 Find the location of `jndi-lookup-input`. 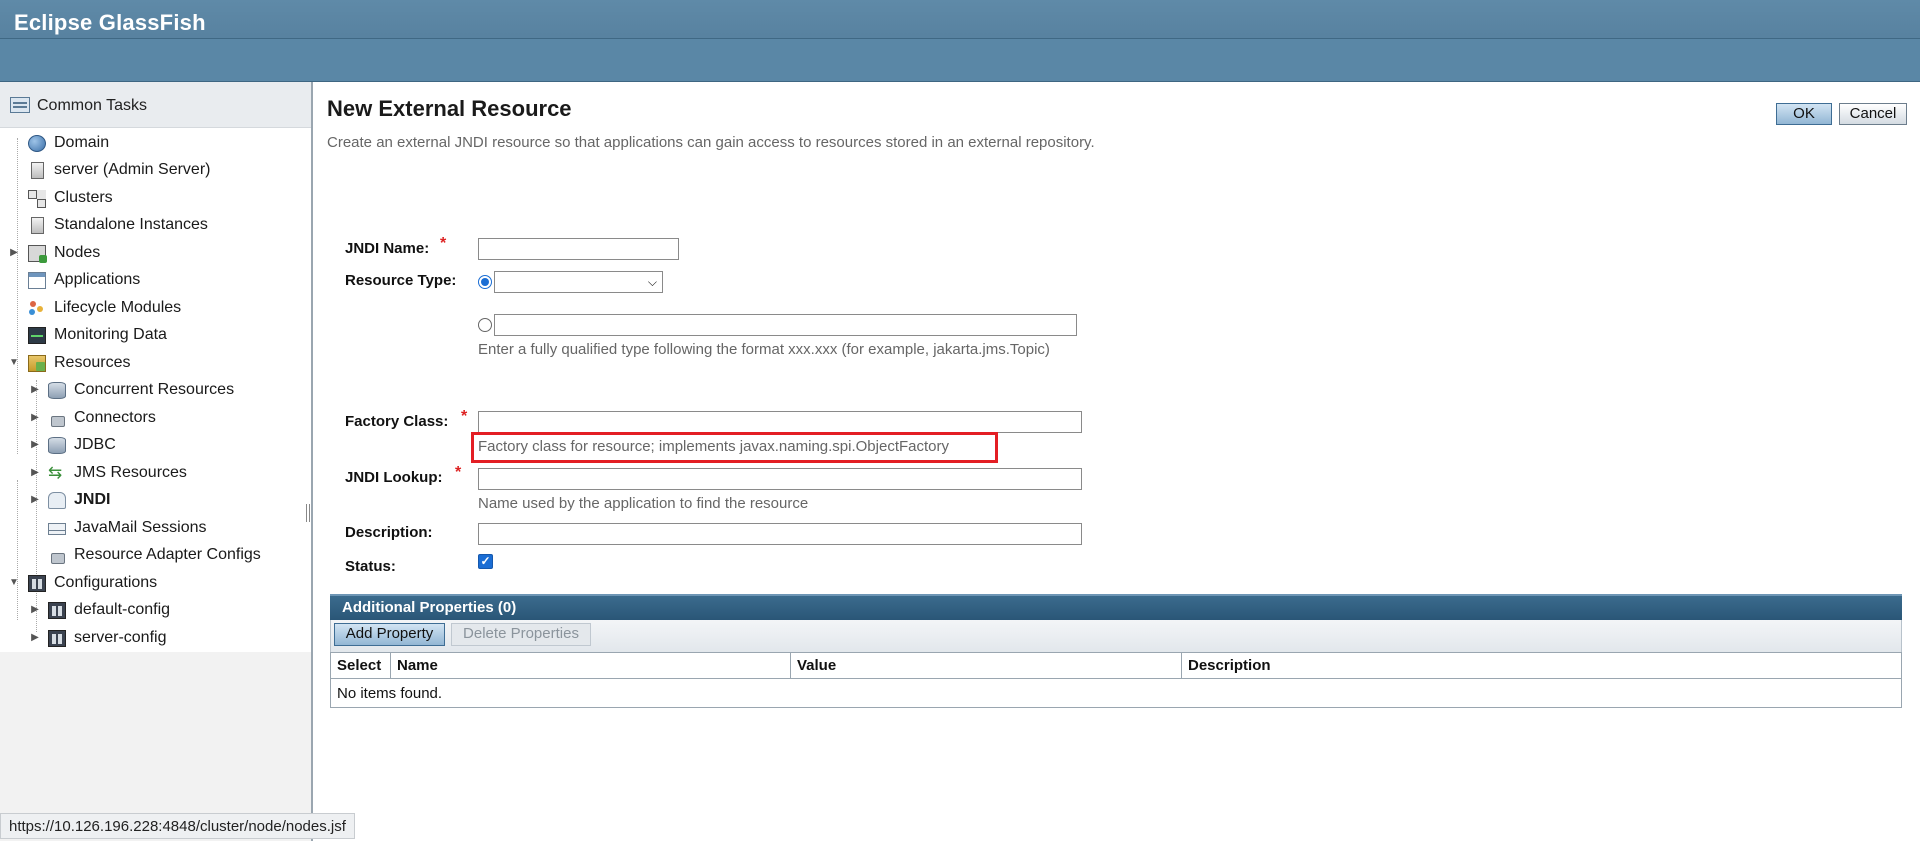

jndi-lookup-input is located at coordinates (780, 479).